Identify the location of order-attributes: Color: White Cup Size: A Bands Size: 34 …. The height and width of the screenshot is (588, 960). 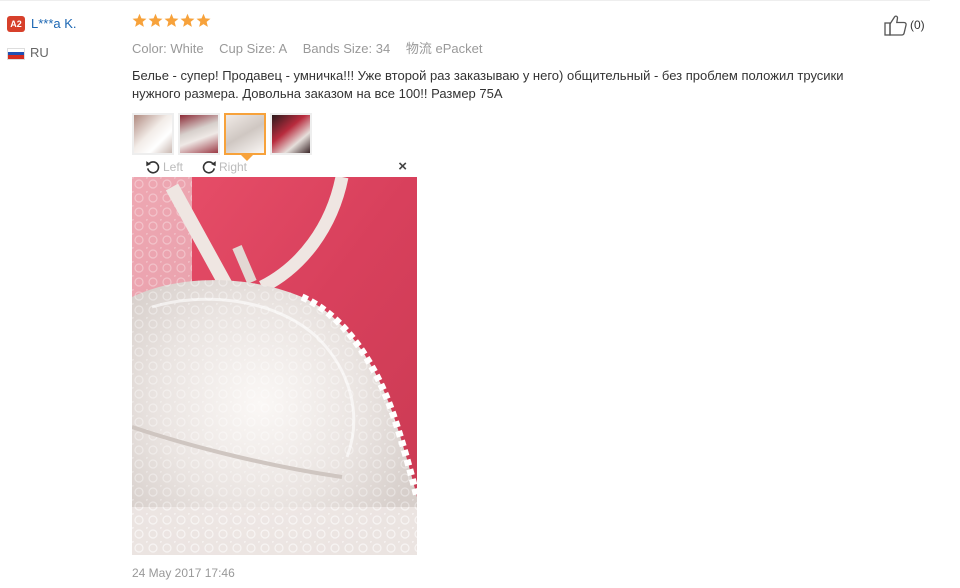
(527, 47).